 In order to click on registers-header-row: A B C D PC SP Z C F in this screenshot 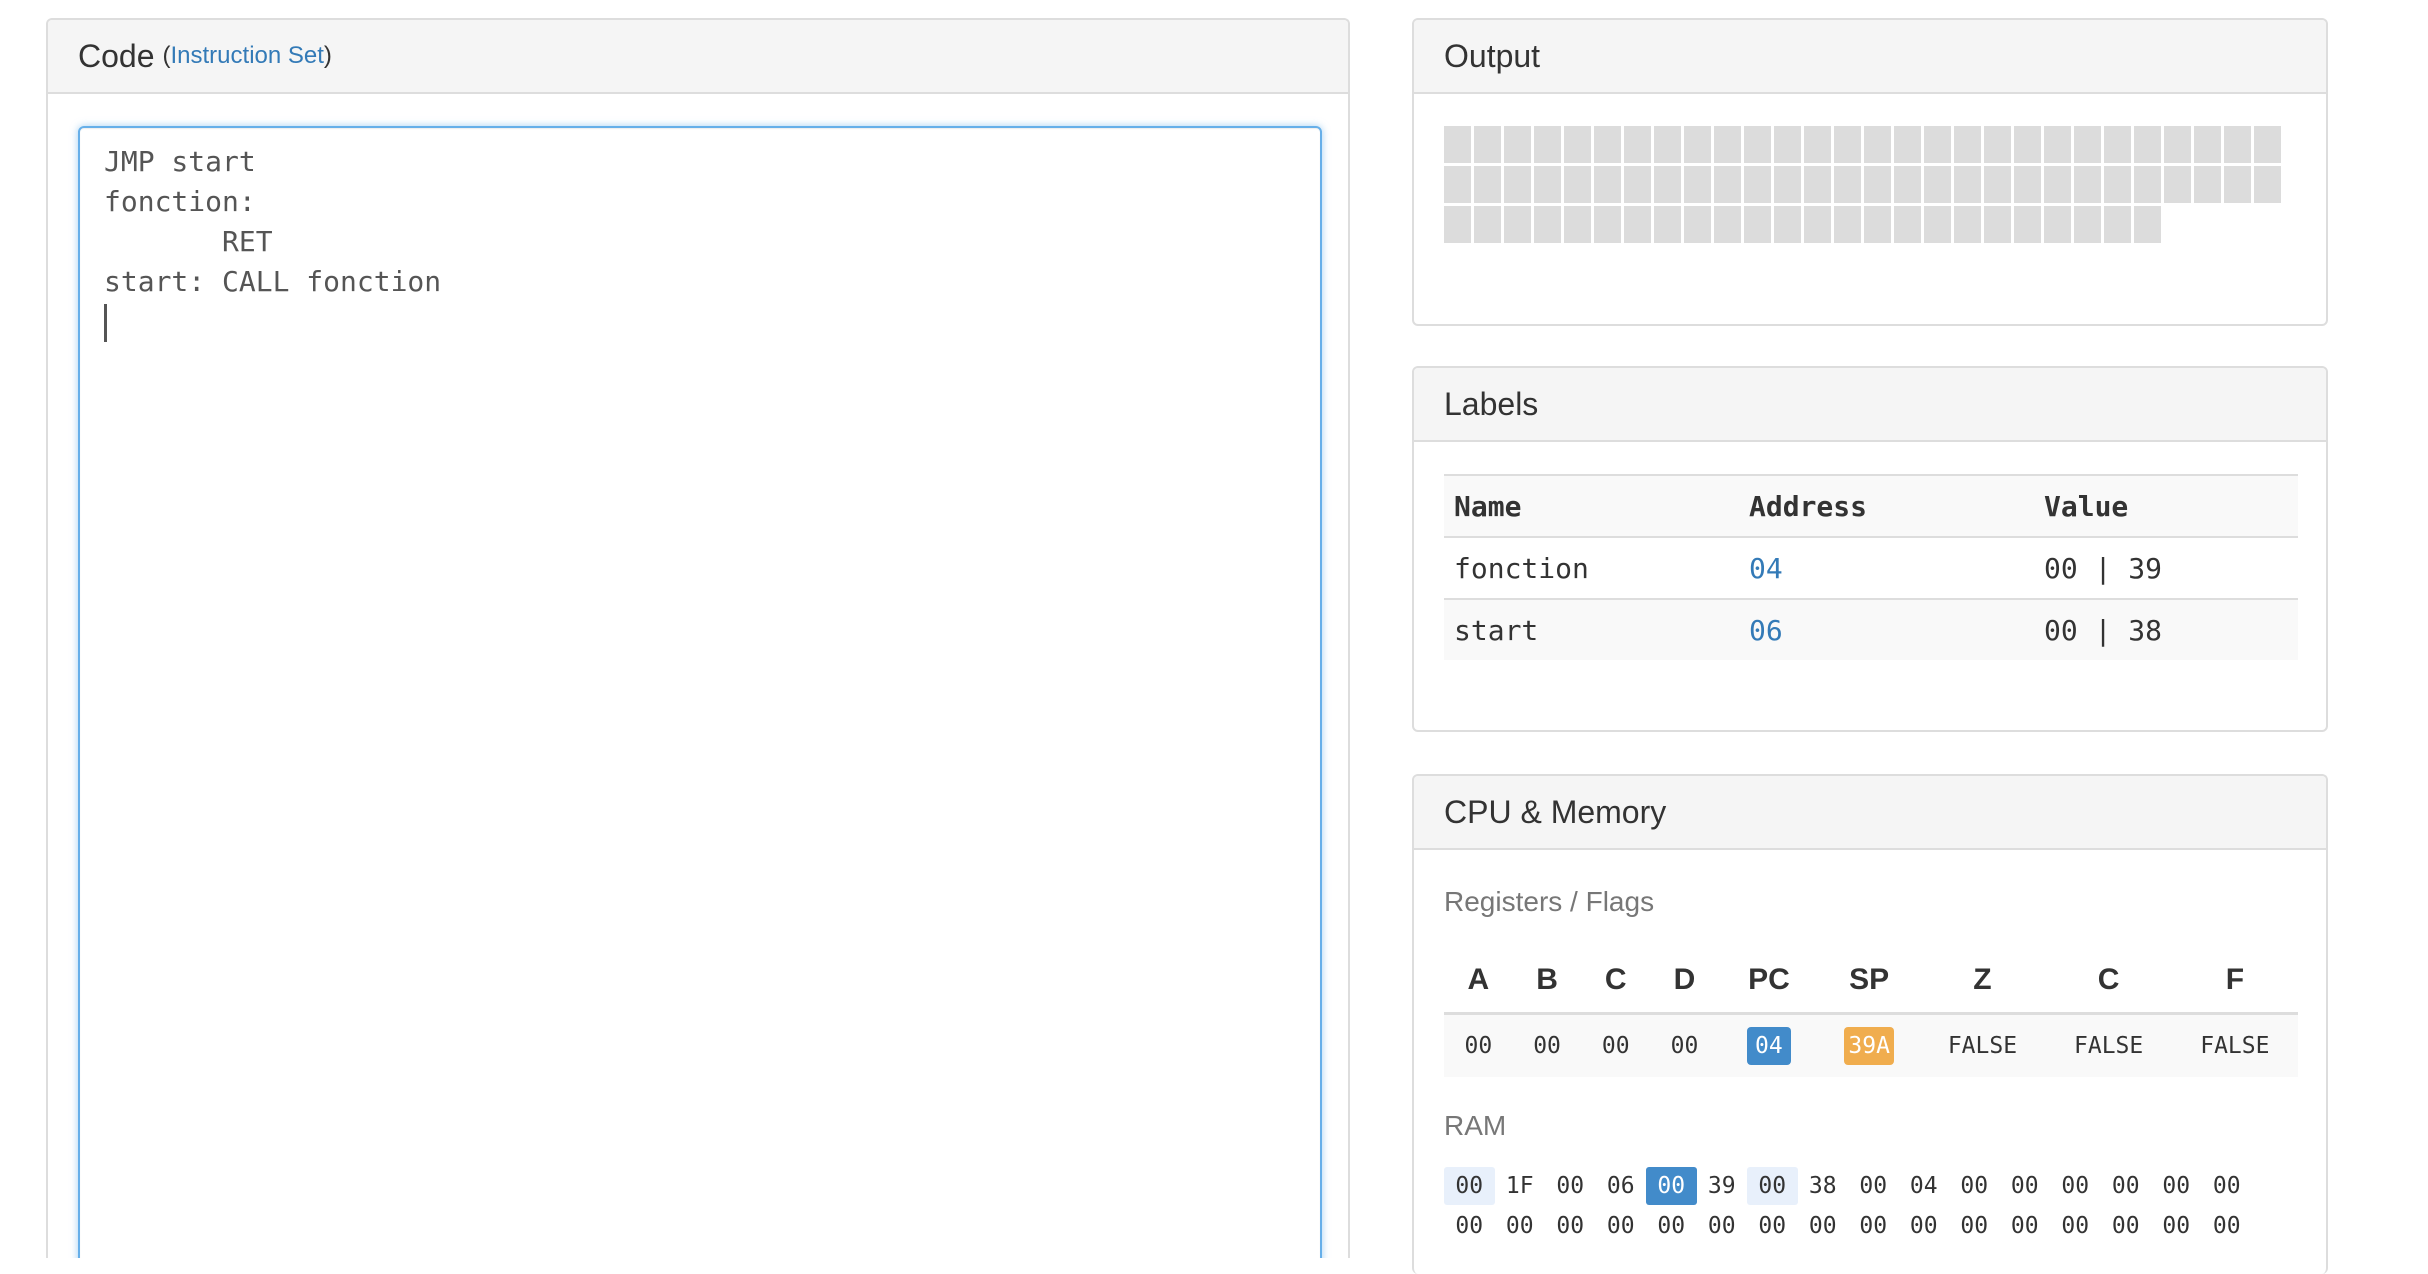, I will do `click(1871, 981)`.